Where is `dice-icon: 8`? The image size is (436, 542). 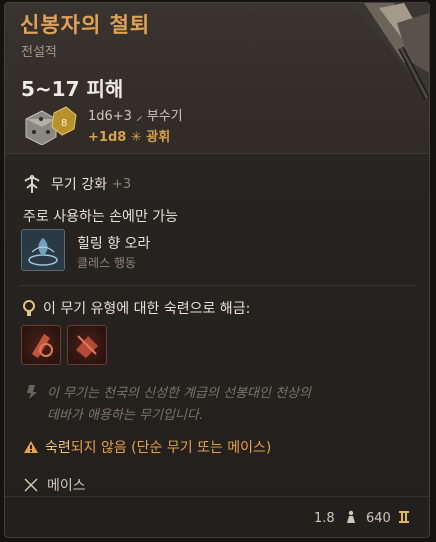
dice-icon: 8 is located at coordinates (51, 125).